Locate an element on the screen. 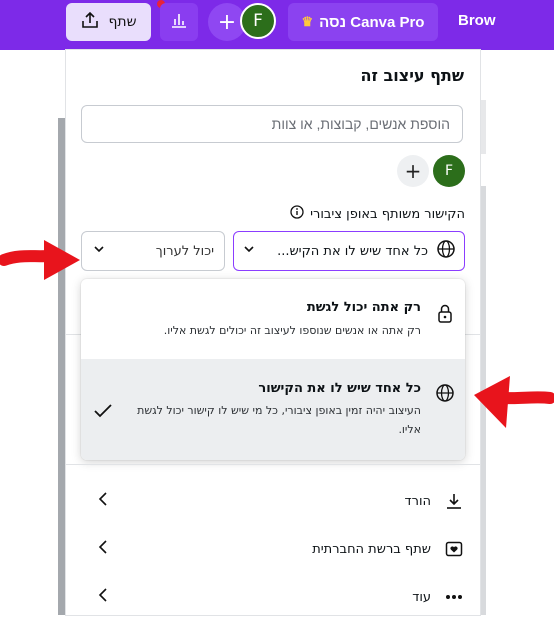 This screenshot has width=554, height=617. try-canva-pro-button: ♛ נסה Canva Pro is located at coordinates (363, 22).